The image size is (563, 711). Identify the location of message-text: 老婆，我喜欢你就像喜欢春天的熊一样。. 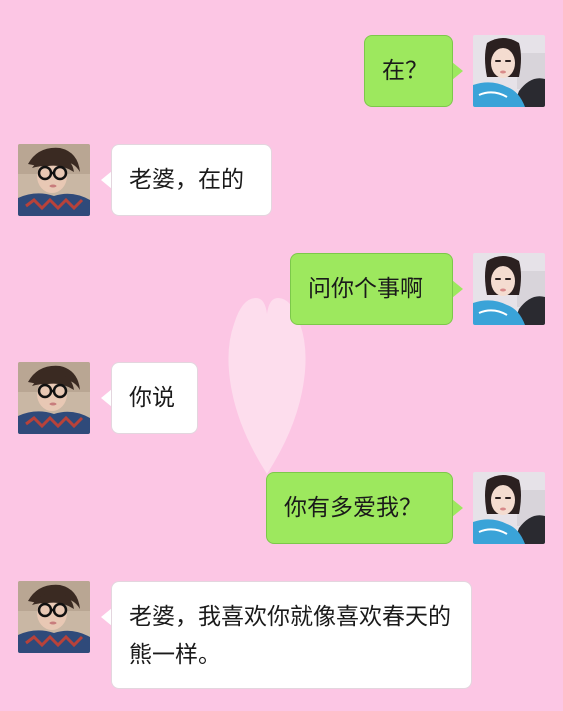
(290, 636).